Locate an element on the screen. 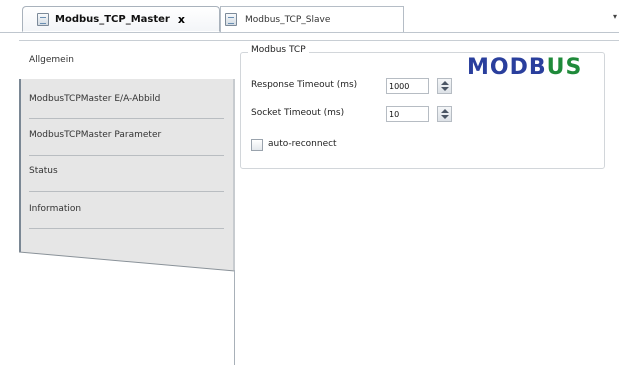 The width and height of the screenshot is (619, 365). response-timeout-stepper is located at coordinates (444, 86).